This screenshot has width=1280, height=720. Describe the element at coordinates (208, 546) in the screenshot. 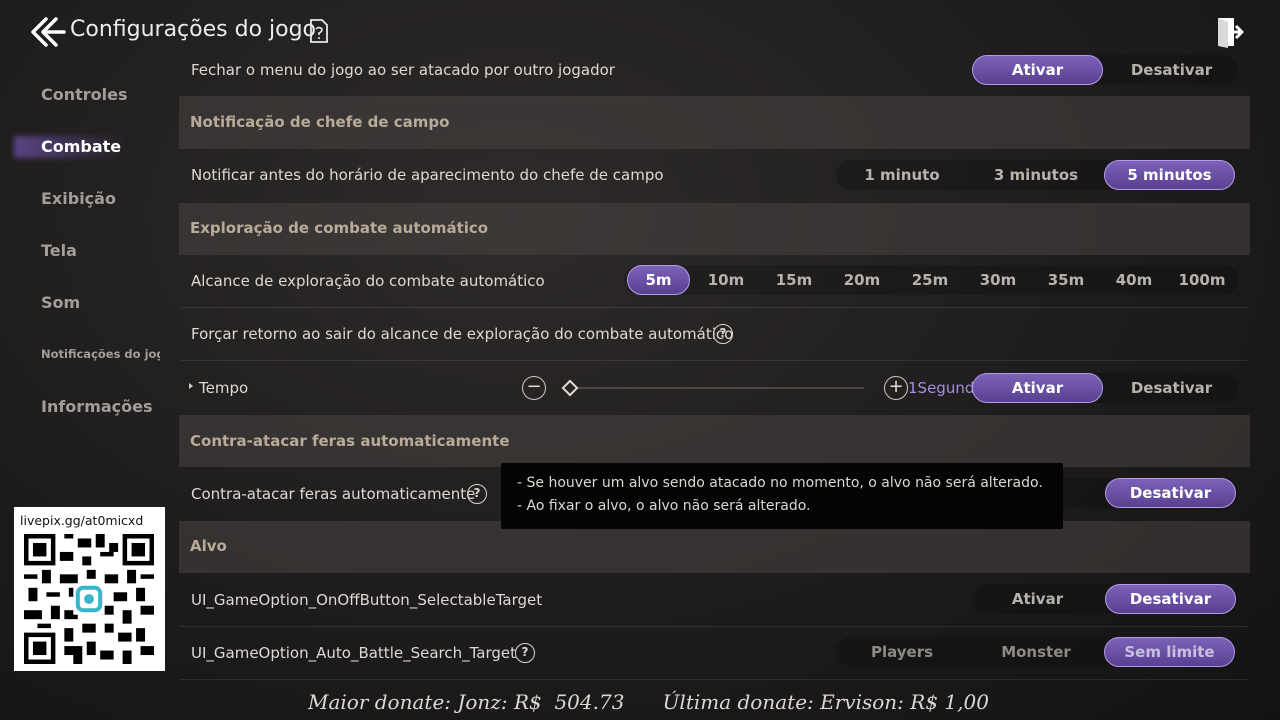

I see `section-title-target: Alvo` at that location.